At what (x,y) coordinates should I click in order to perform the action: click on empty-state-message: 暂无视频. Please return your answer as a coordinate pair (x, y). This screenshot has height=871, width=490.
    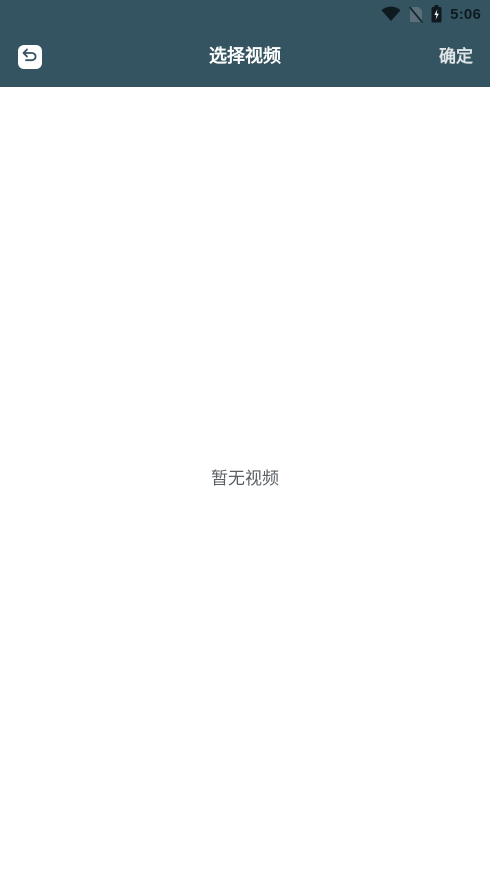
    Looking at the image, I should click on (245, 479).